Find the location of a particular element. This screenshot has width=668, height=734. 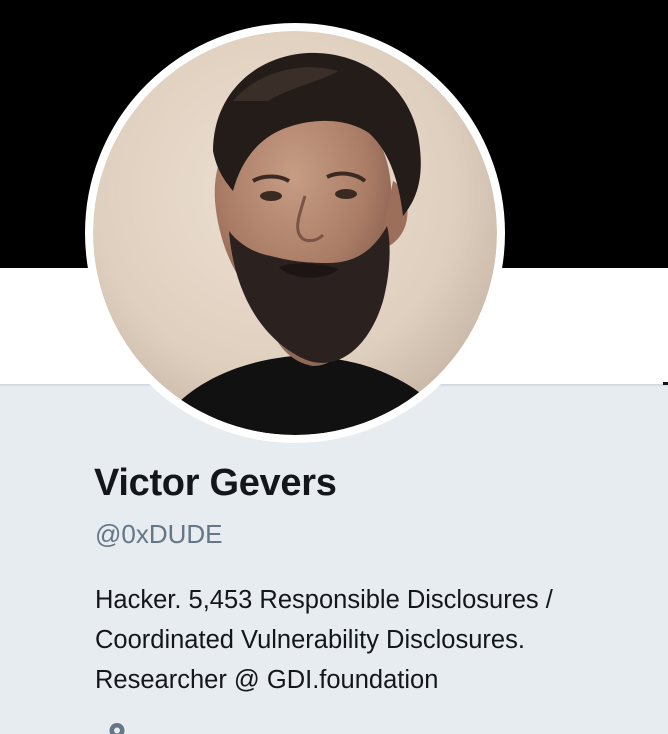

bio-line-3: Researcher @ GDI.foundation is located at coordinates (375, 680).